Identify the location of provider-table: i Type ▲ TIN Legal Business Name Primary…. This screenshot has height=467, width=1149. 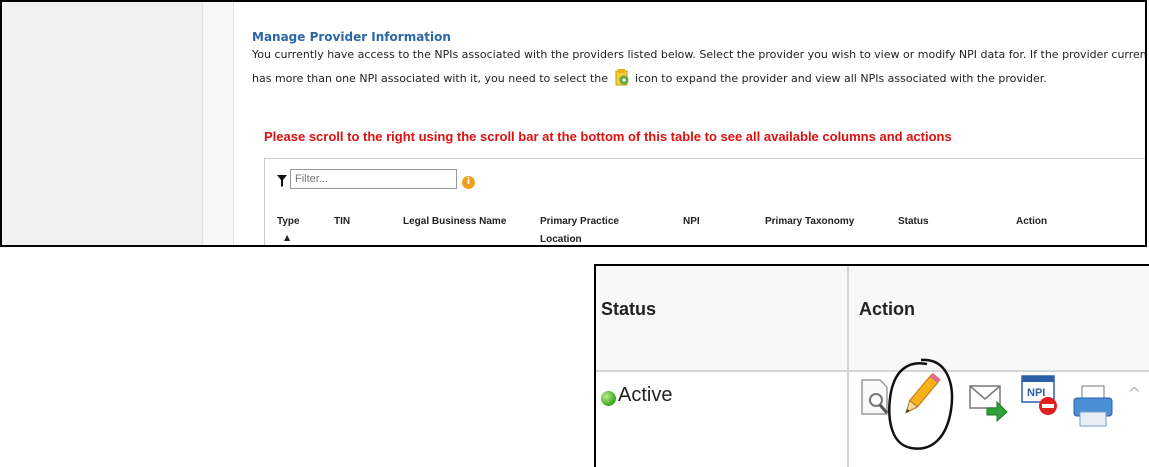
(704, 201).